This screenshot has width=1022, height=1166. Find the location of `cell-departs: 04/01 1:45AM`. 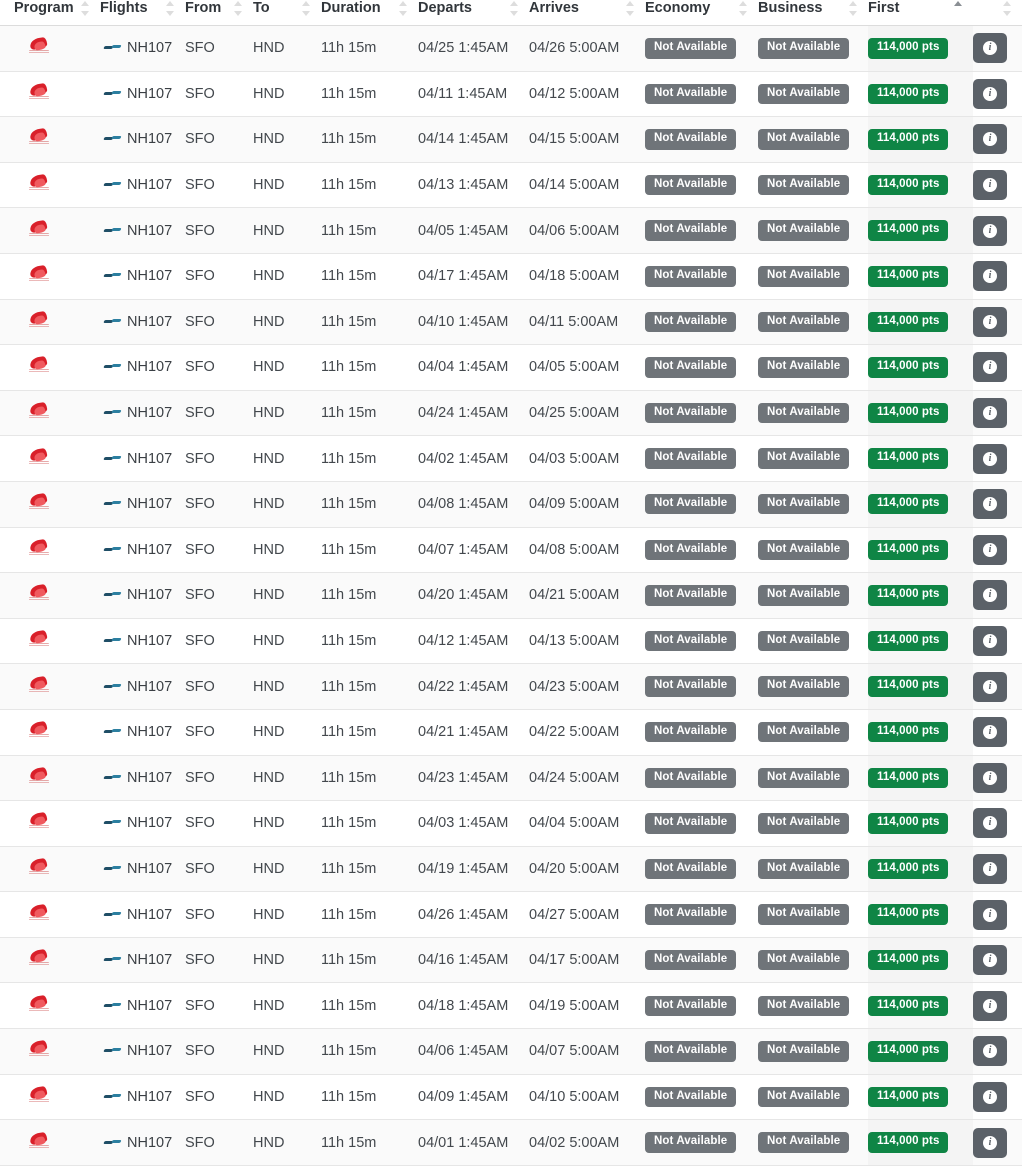

cell-departs: 04/01 1:45AM is located at coordinates (473, 1142).